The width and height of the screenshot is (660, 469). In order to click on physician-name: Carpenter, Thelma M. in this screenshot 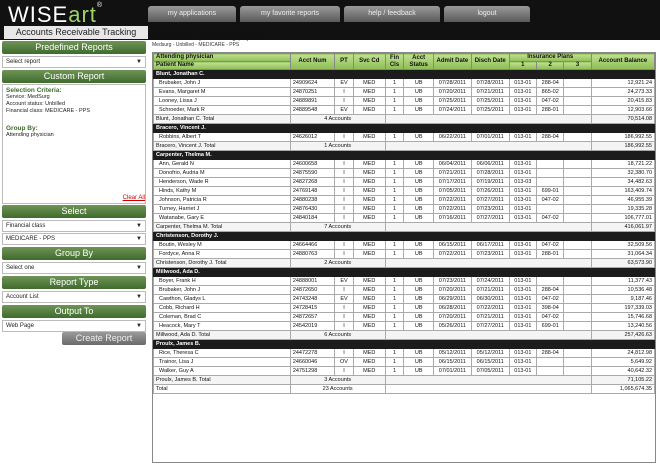, I will do `click(404, 155)`.